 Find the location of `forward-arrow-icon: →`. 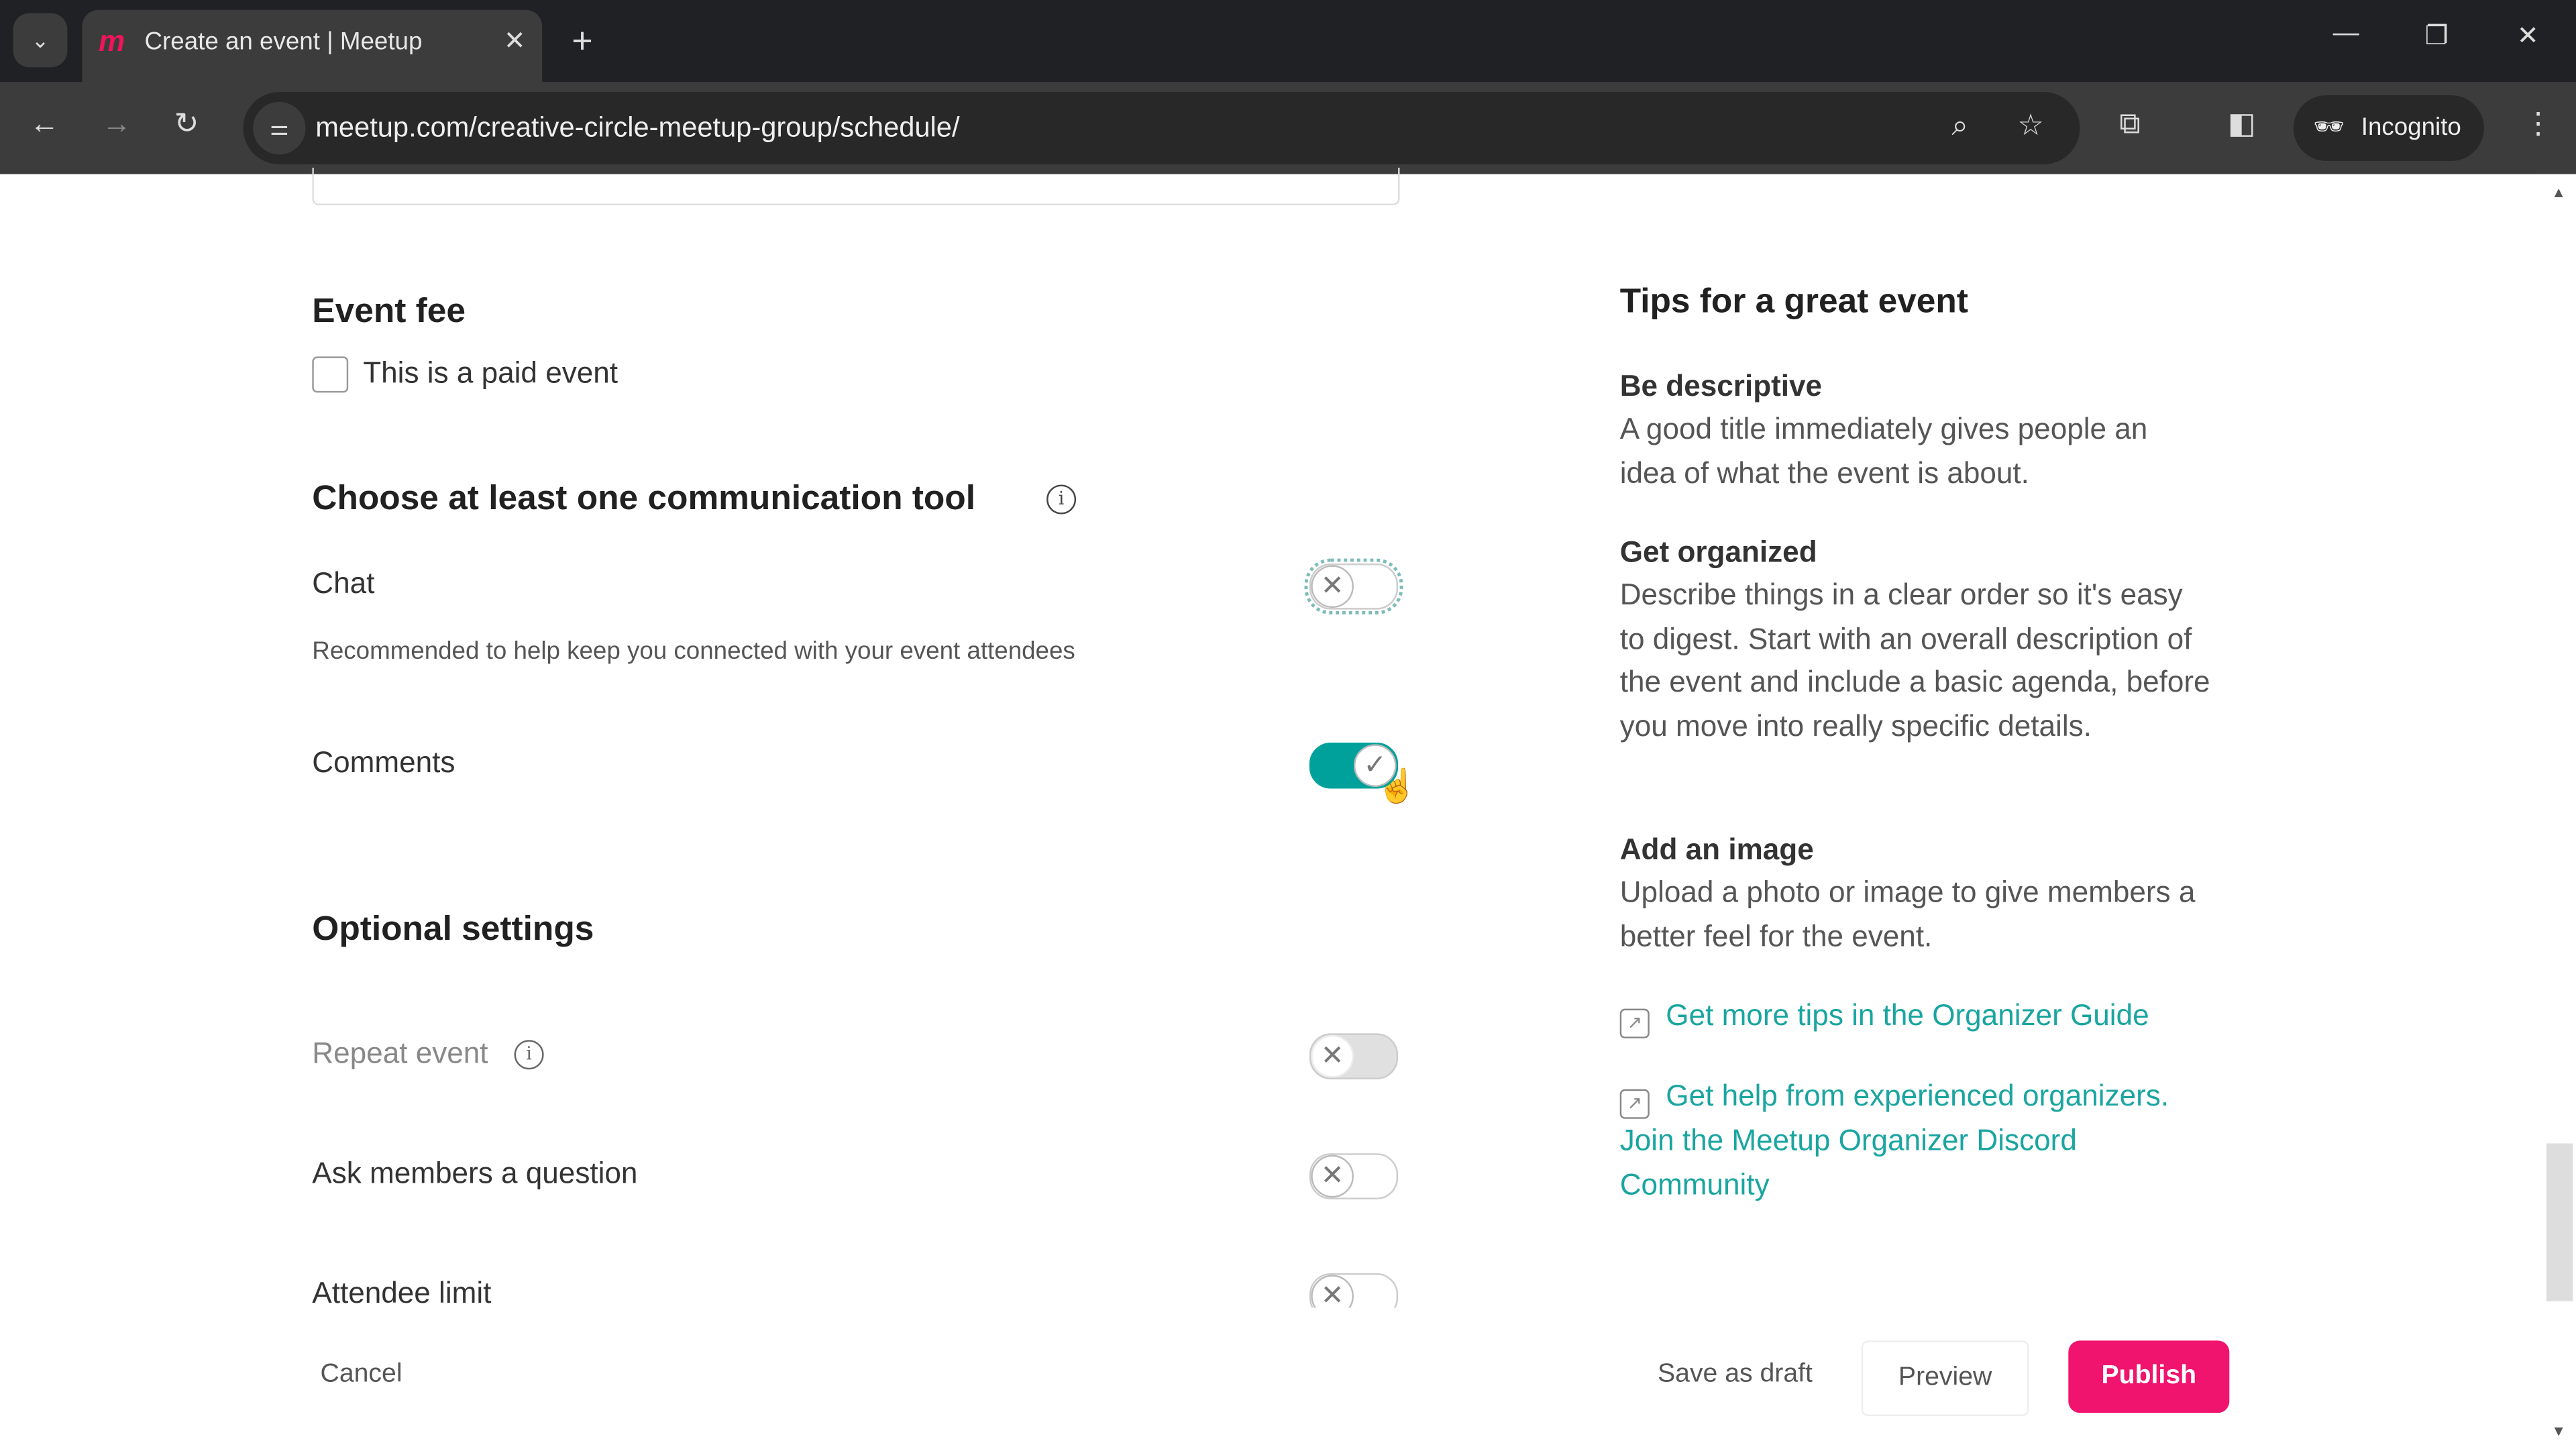

forward-arrow-icon: → is located at coordinates (116, 124).